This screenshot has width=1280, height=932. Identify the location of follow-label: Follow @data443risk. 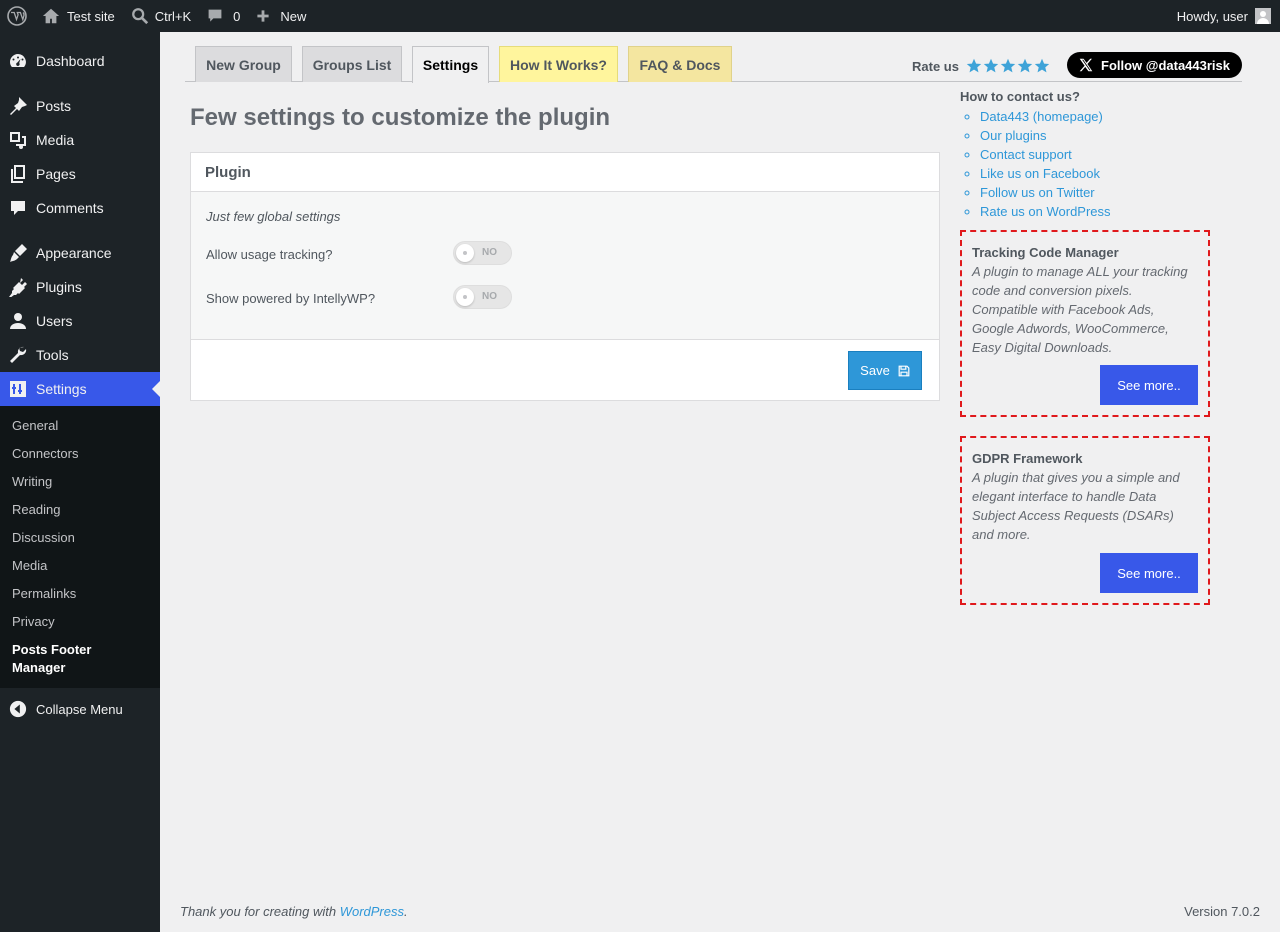
(1165, 65).